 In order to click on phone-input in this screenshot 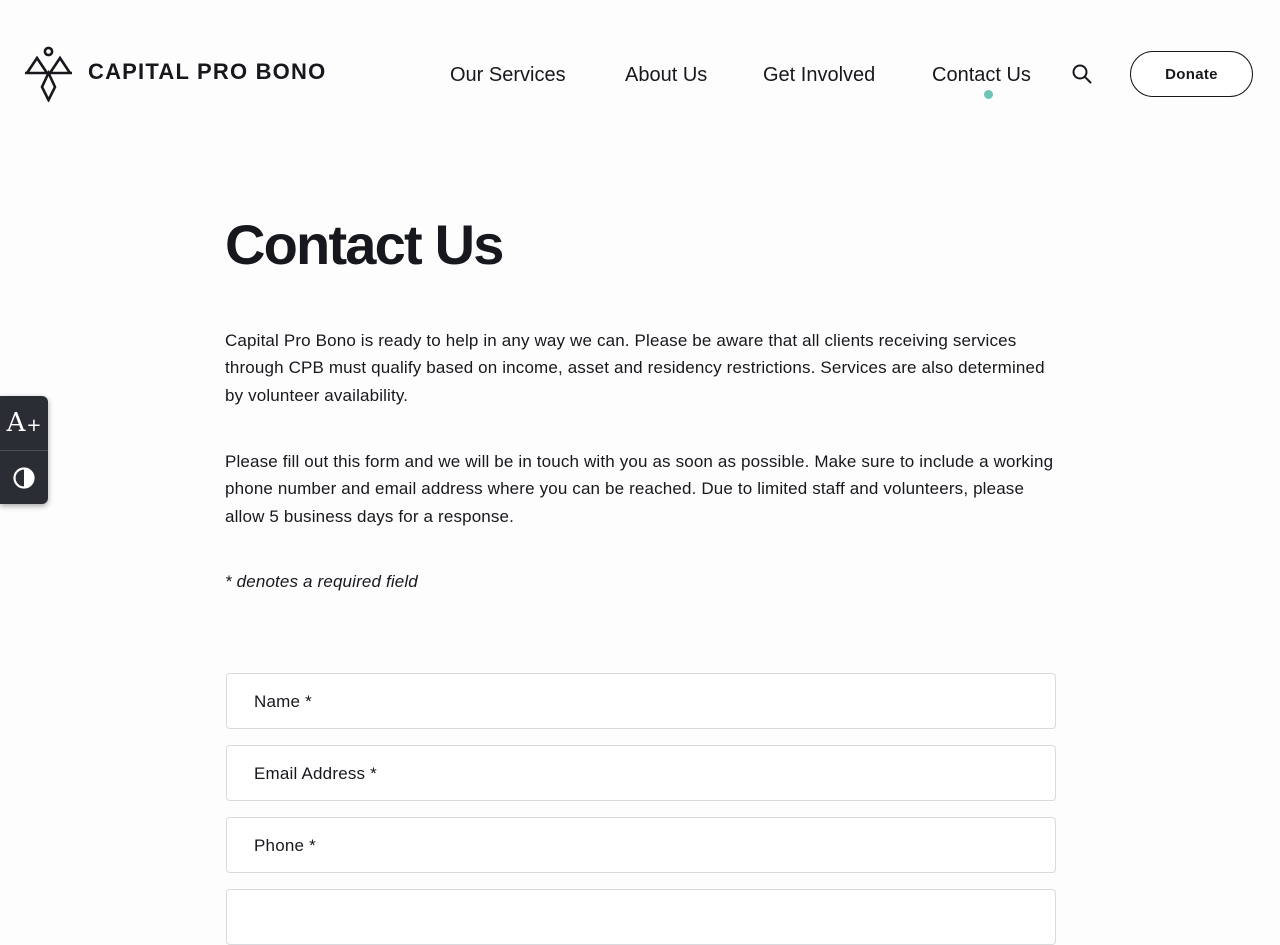, I will do `click(641, 845)`.